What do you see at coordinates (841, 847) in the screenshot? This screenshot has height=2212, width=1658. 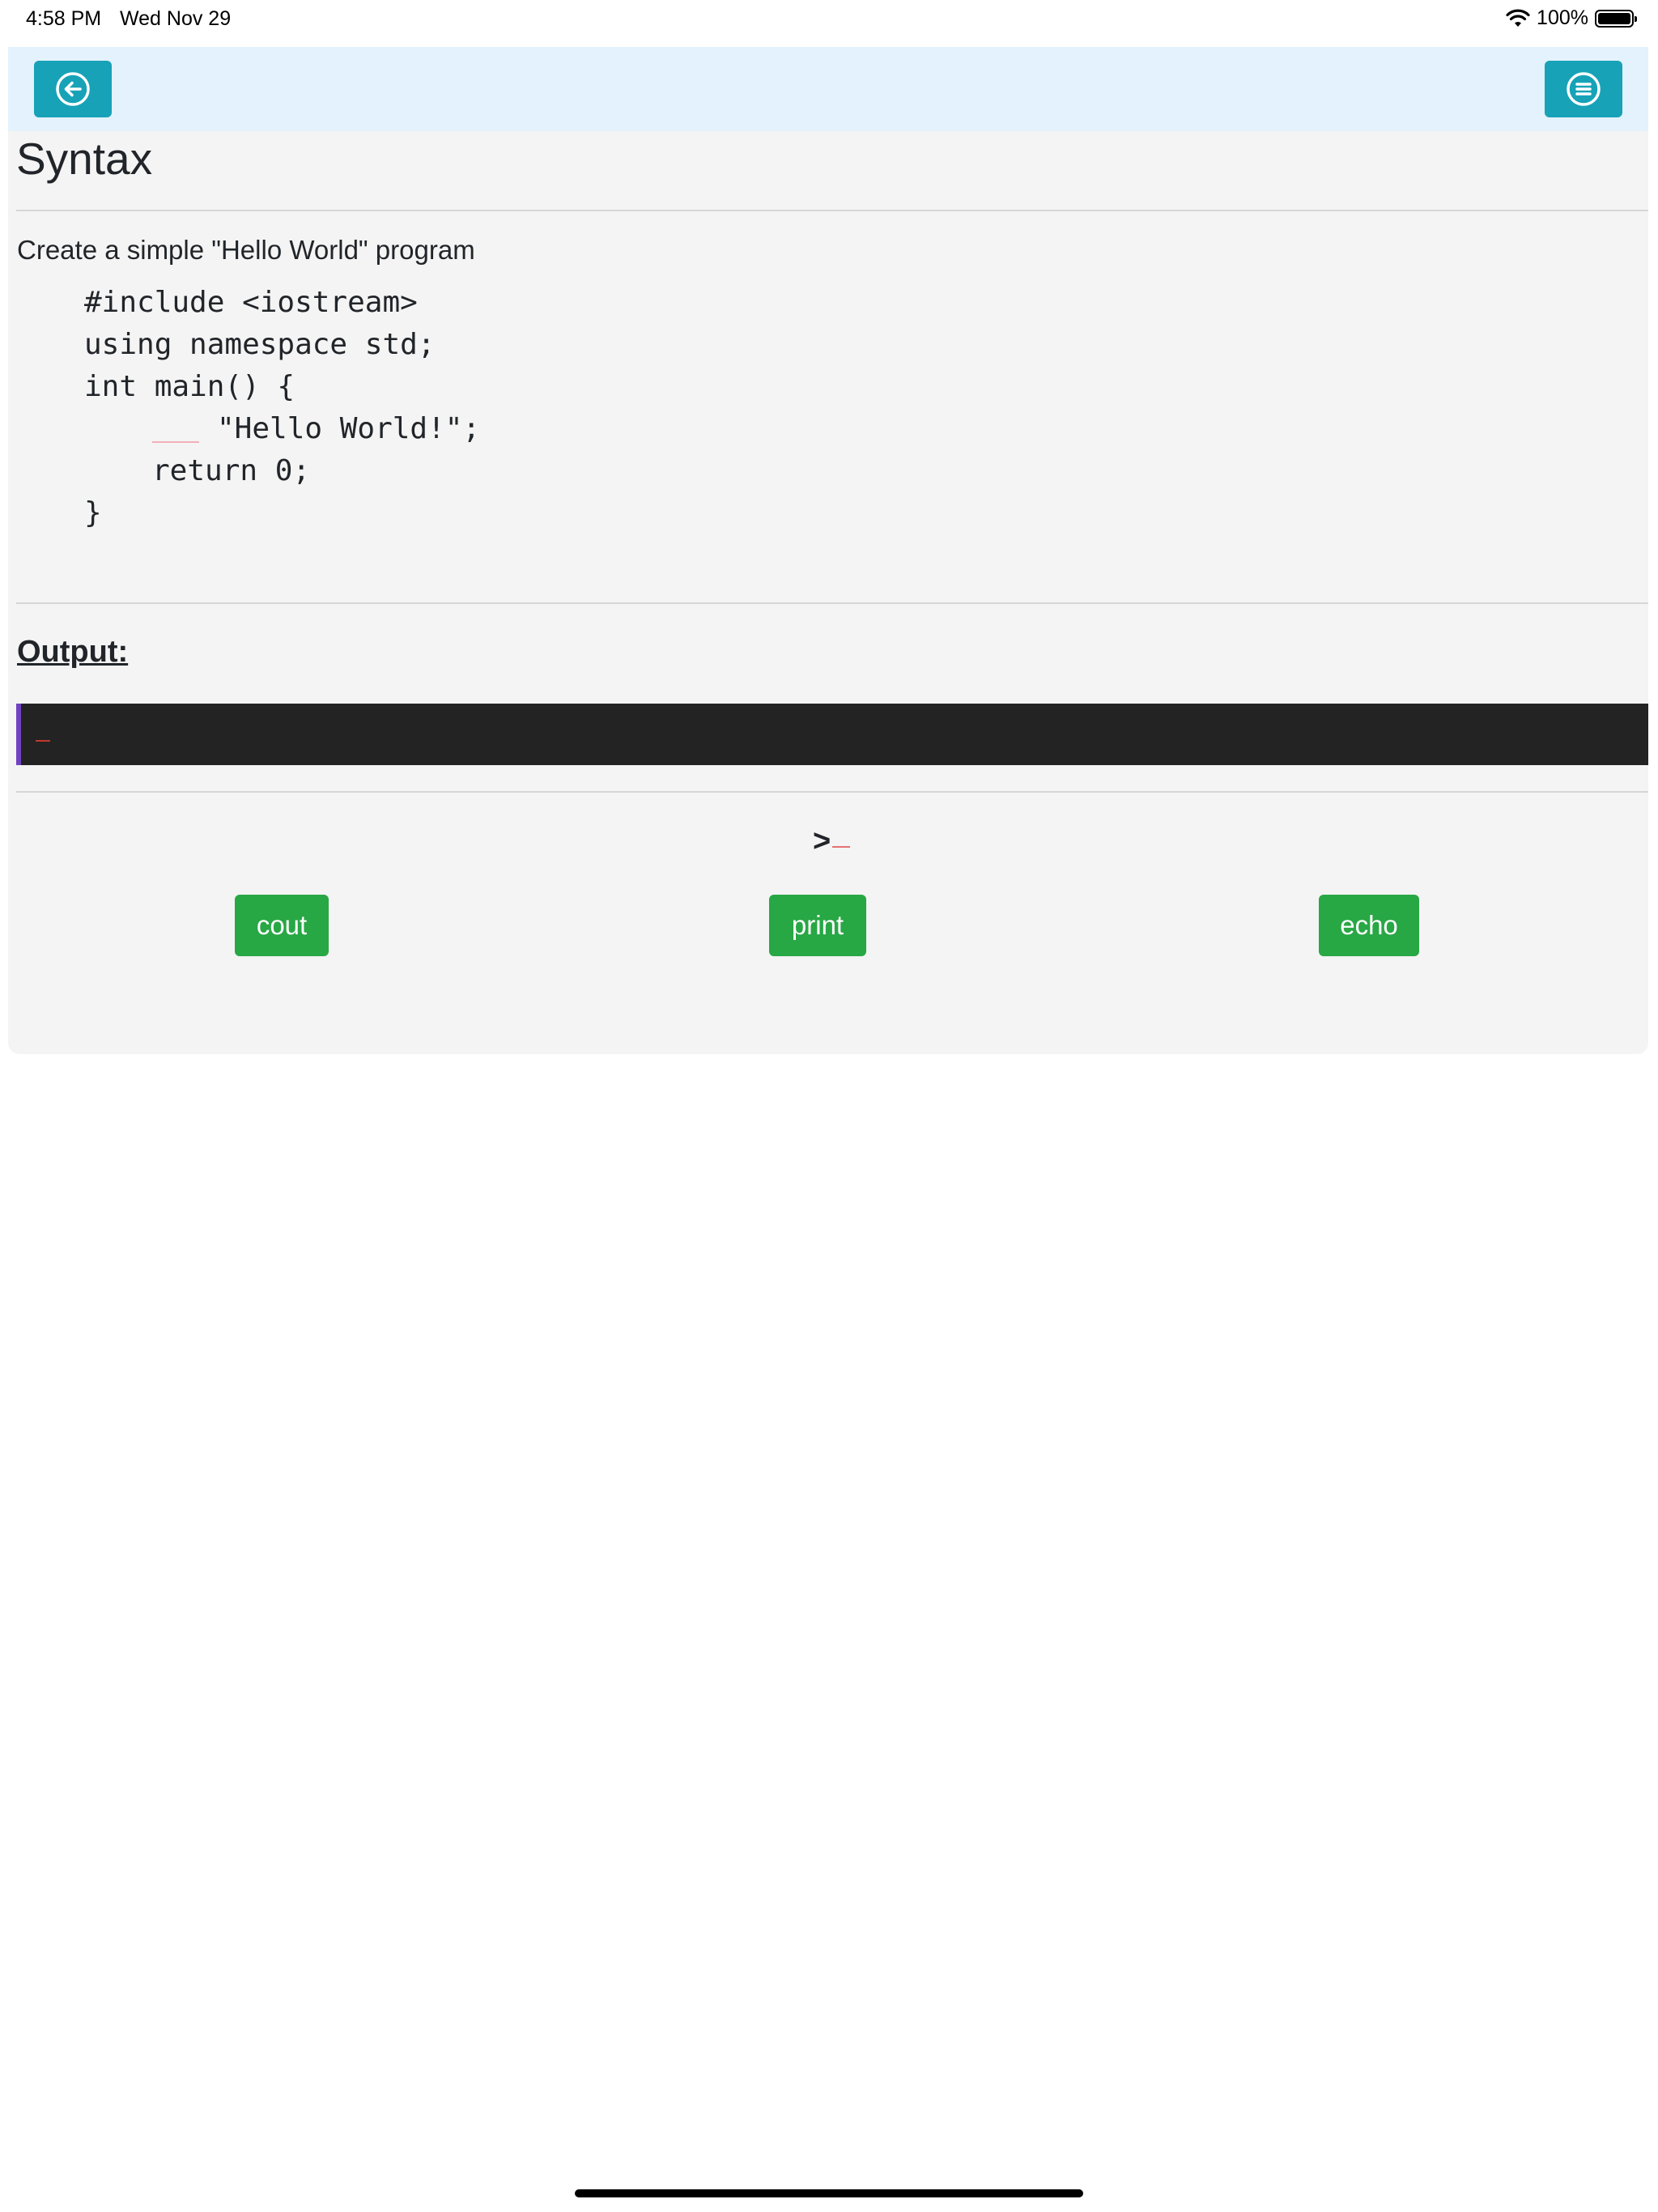 I see `prompt-cursor` at bounding box center [841, 847].